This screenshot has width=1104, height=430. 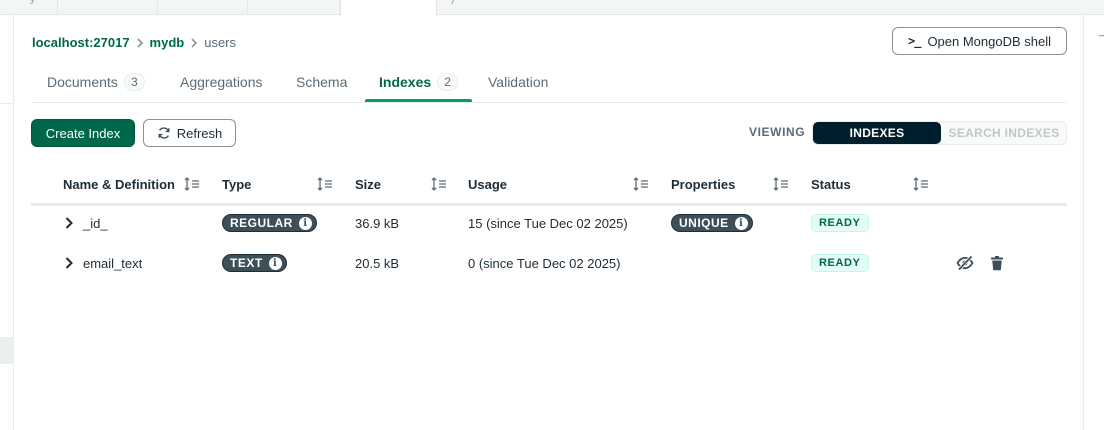 I want to click on index-size: 36.9 kB, so click(x=377, y=223).